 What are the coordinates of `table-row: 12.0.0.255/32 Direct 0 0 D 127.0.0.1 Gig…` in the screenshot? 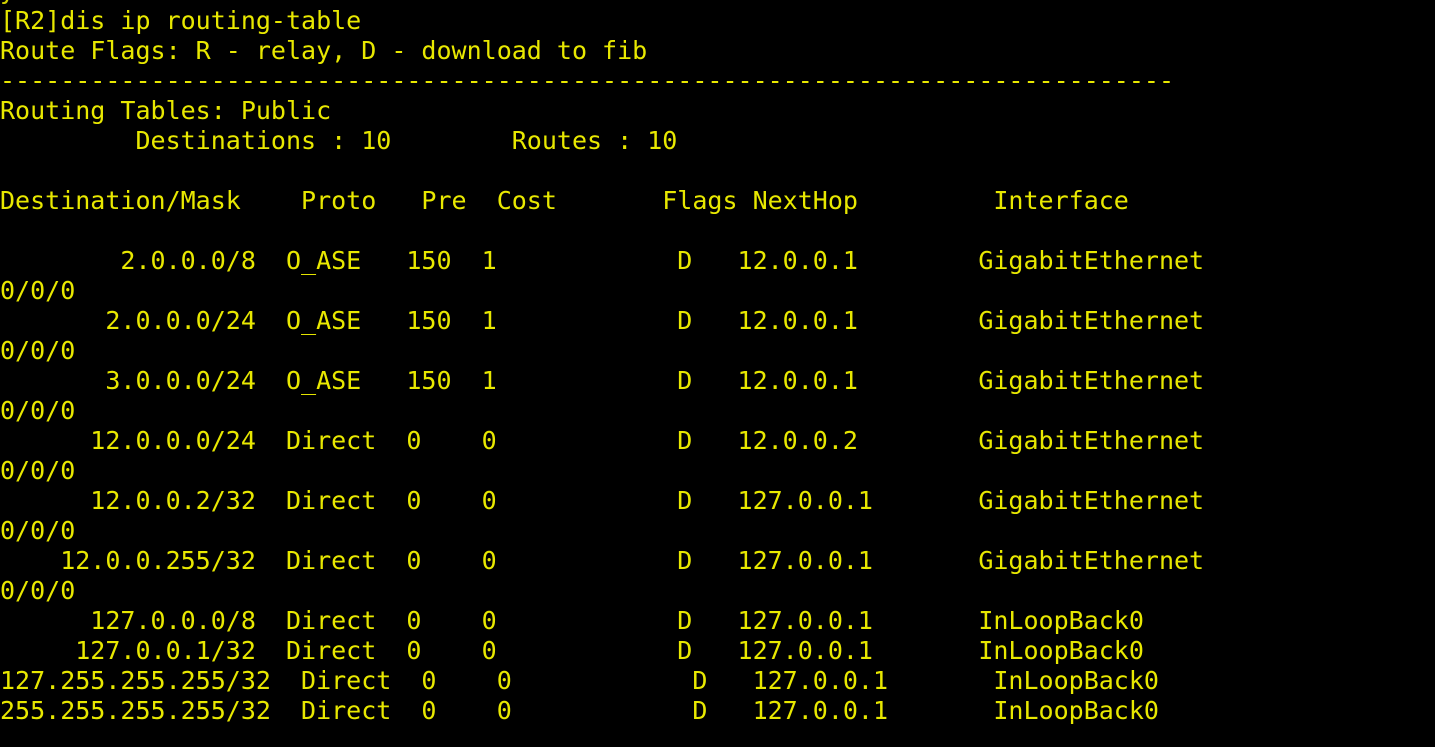 It's located at (602, 560).